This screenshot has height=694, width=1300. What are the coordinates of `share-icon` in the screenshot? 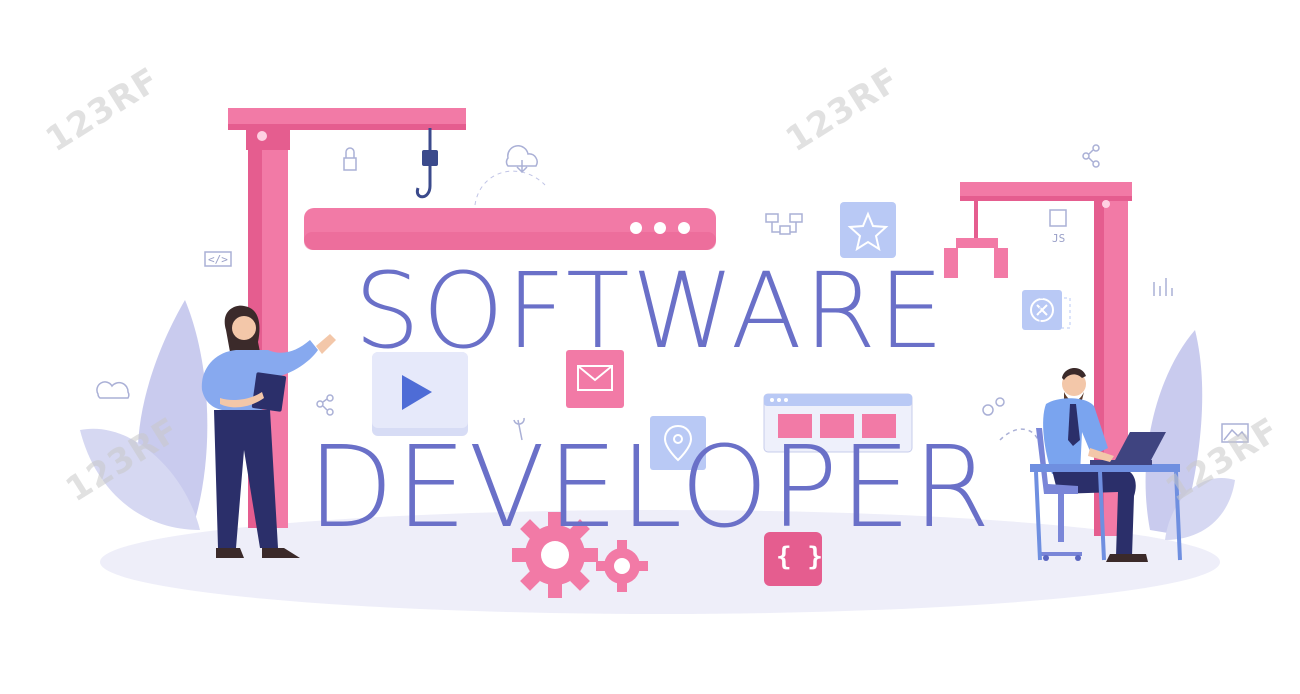 It's located at (320, 404).